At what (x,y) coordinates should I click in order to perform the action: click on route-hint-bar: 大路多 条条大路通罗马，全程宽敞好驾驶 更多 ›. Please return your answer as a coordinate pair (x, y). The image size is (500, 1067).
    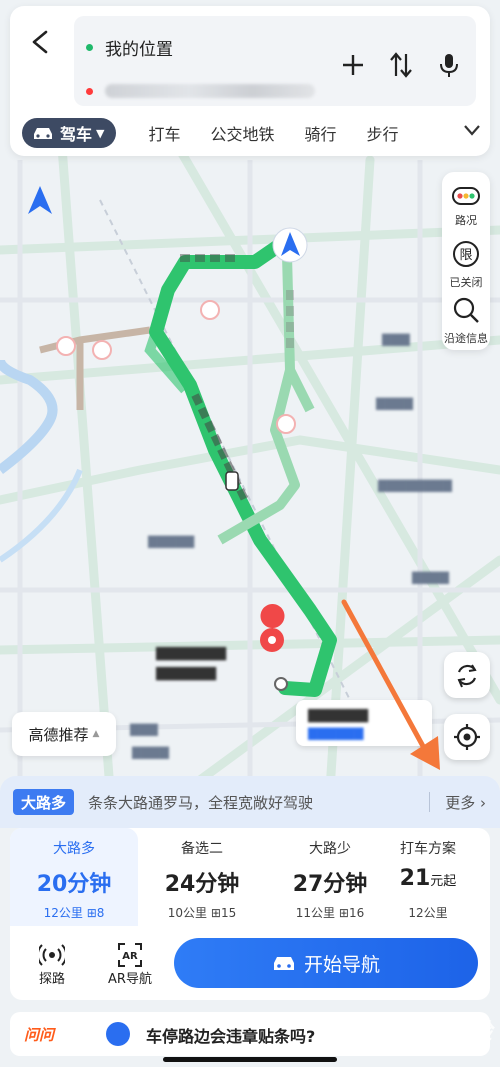
    Looking at the image, I should click on (250, 802).